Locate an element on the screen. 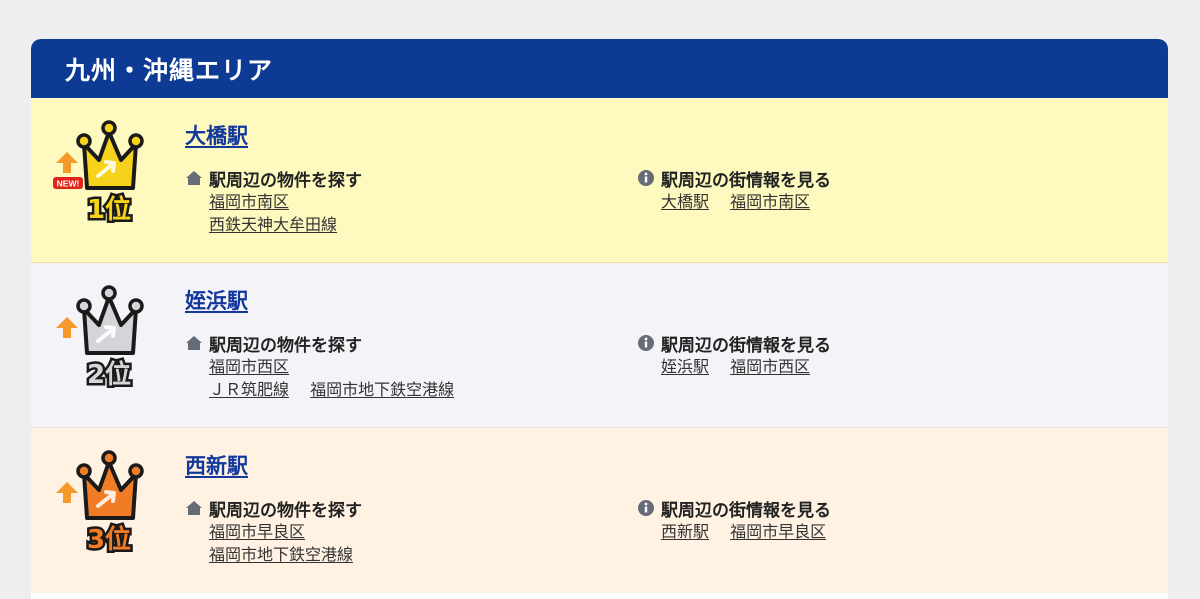  property-link-jr-chikuhi-line: ＪＲ筑肥線 is located at coordinates (249, 389).